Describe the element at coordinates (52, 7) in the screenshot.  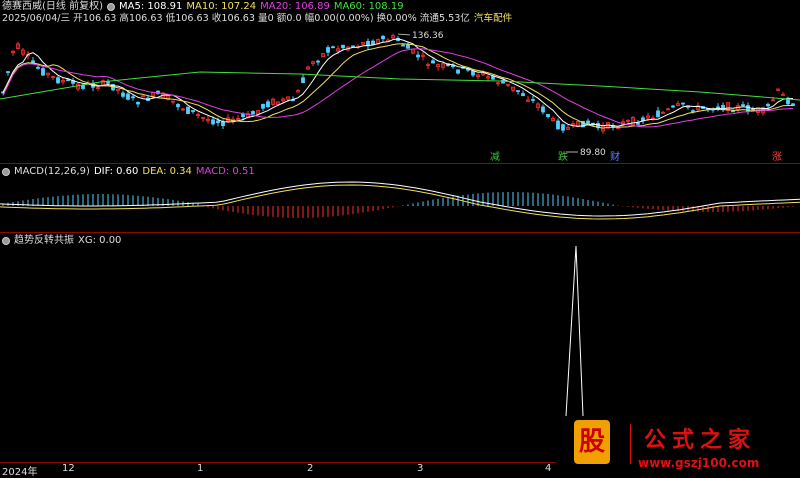
I see `stock-title: 德赛西威(日线 前复权)` at that location.